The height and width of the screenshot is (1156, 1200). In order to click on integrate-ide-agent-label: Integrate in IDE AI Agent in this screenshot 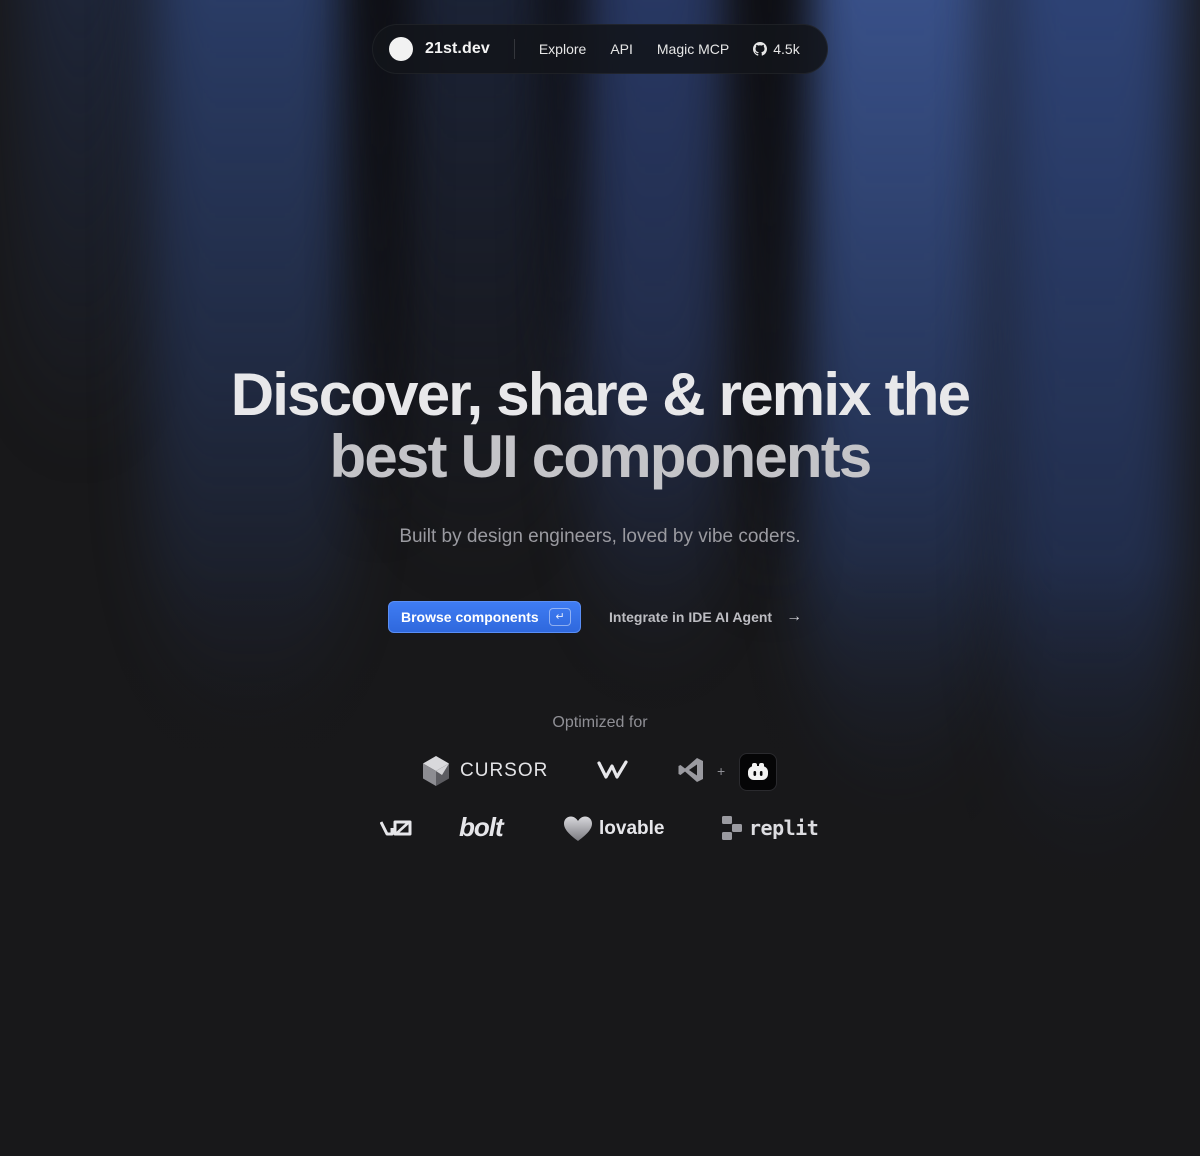, I will do `click(691, 617)`.